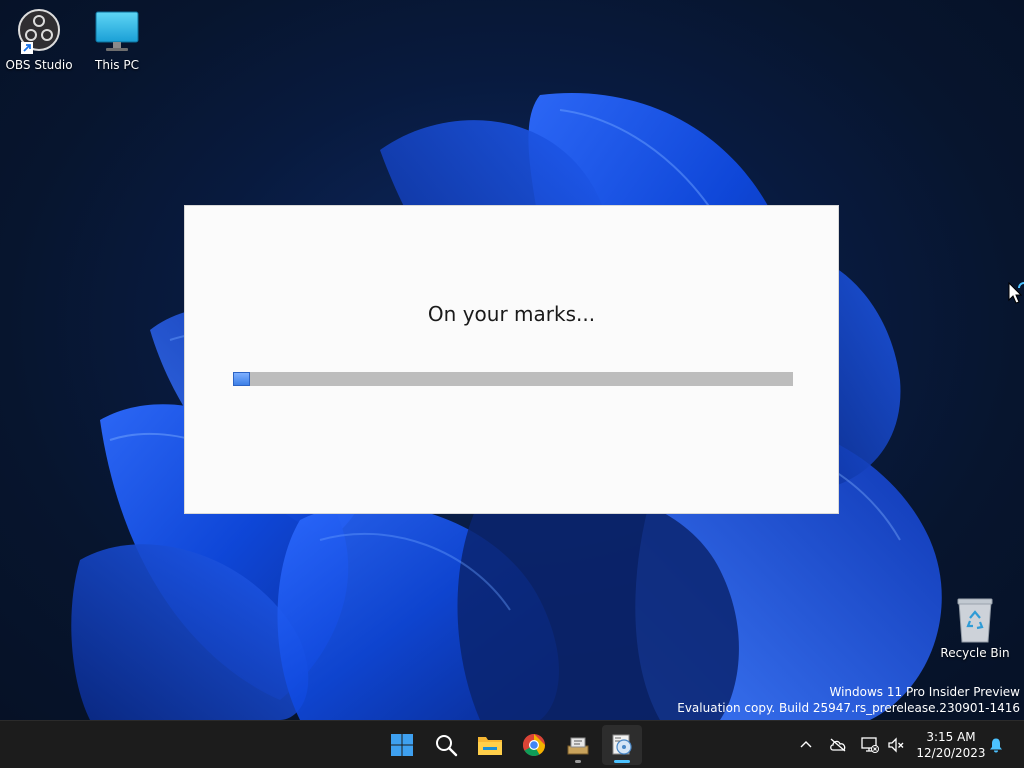  I want to click on taskbar: 3:15 AM 12/20/2023, so click(512, 744).